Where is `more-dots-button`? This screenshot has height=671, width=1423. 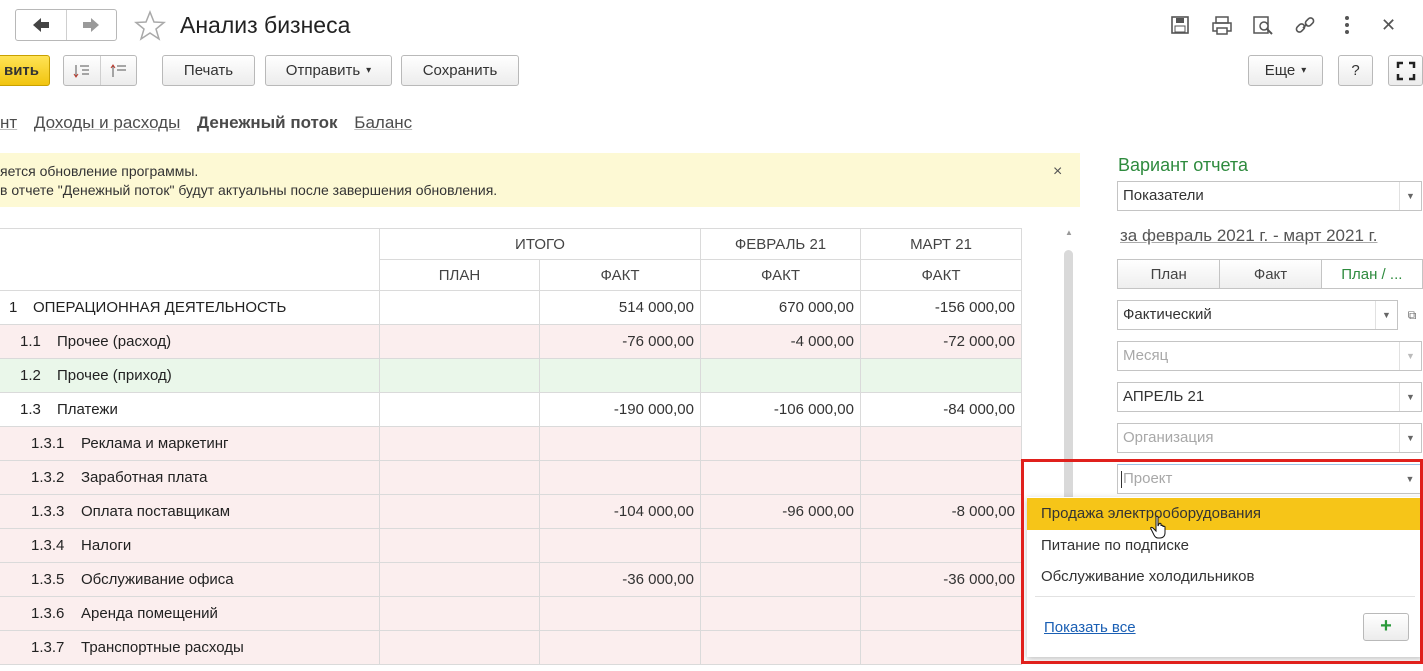
more-dots-button is located at coordinates (1347, 25).